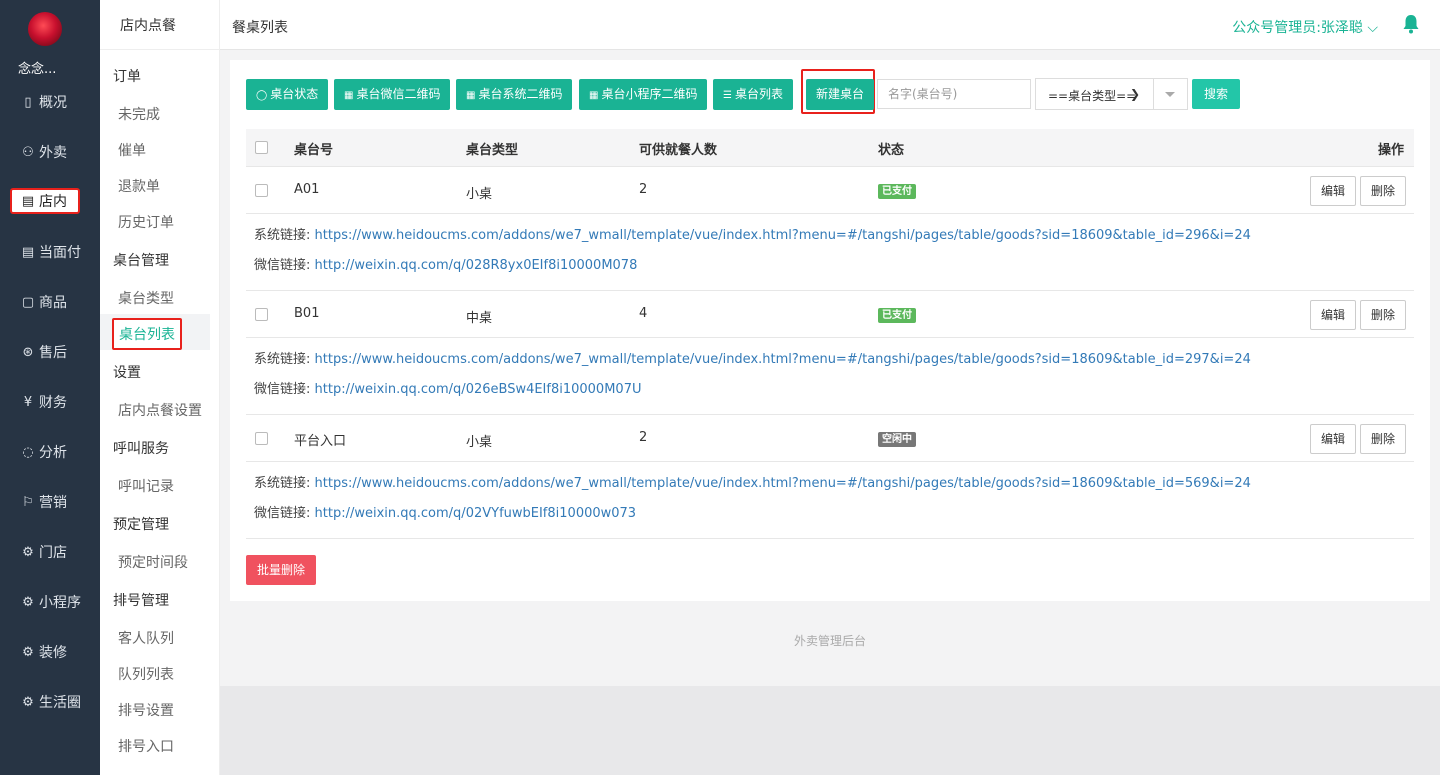 The height and width of the screenshot is (775, 1440). I want to click on nav-item-finance: ¥ 财务, so click(50, 402).